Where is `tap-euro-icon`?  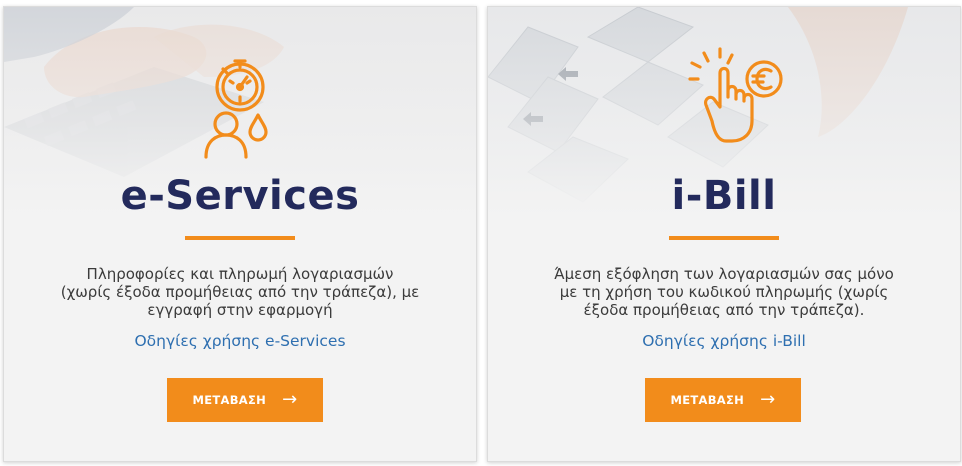 tap-euro-icon is located at coordinates (735, 95).